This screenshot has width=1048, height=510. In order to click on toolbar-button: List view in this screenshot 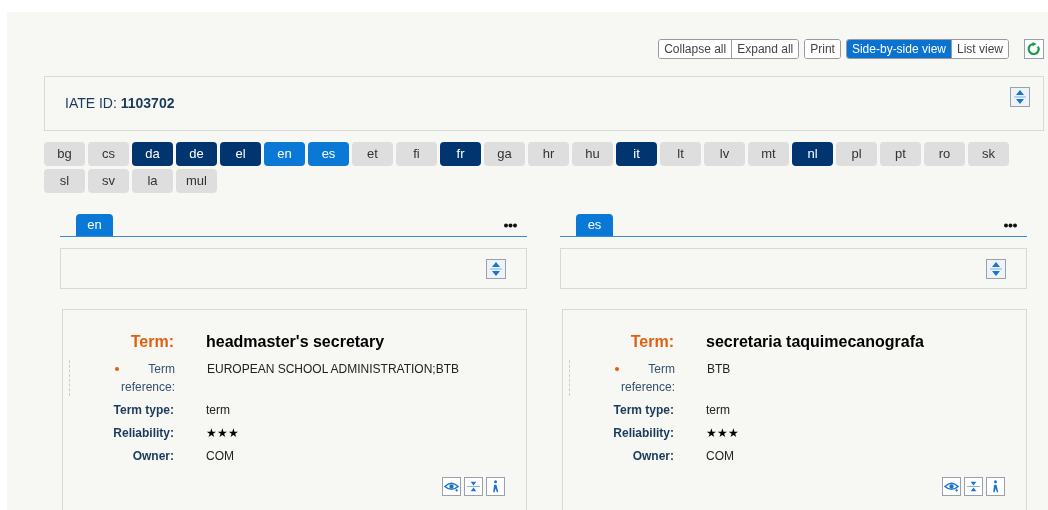, I will do `click(979, 49)`.